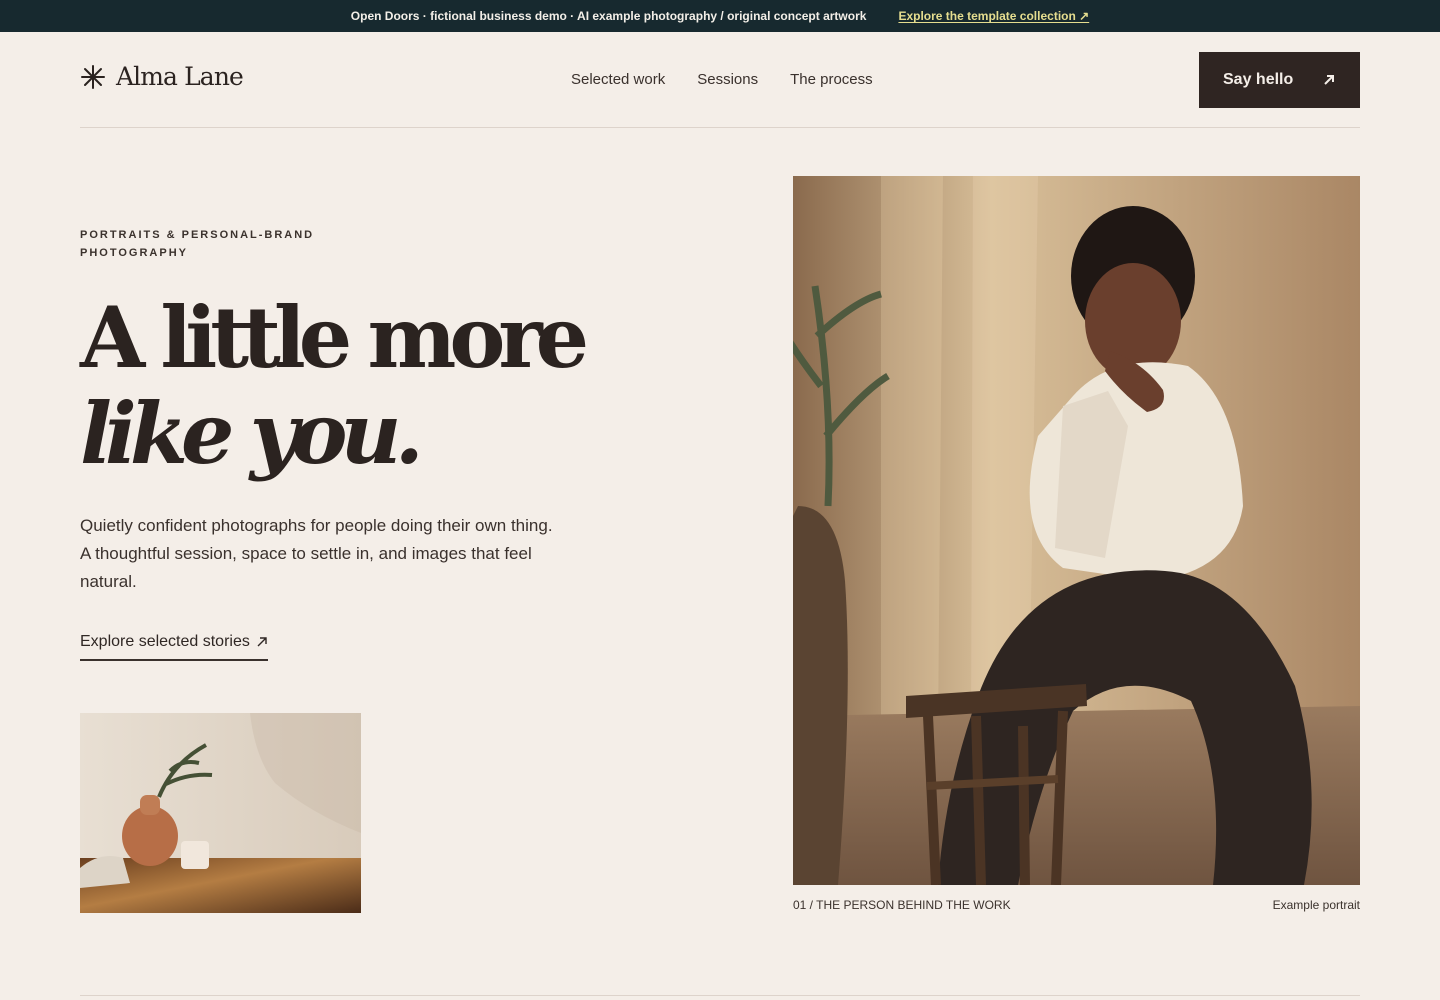 The height and width of the screenshot is (1000, 1440). I want to click on hero-headline: A little more like you., so click(334, 385).